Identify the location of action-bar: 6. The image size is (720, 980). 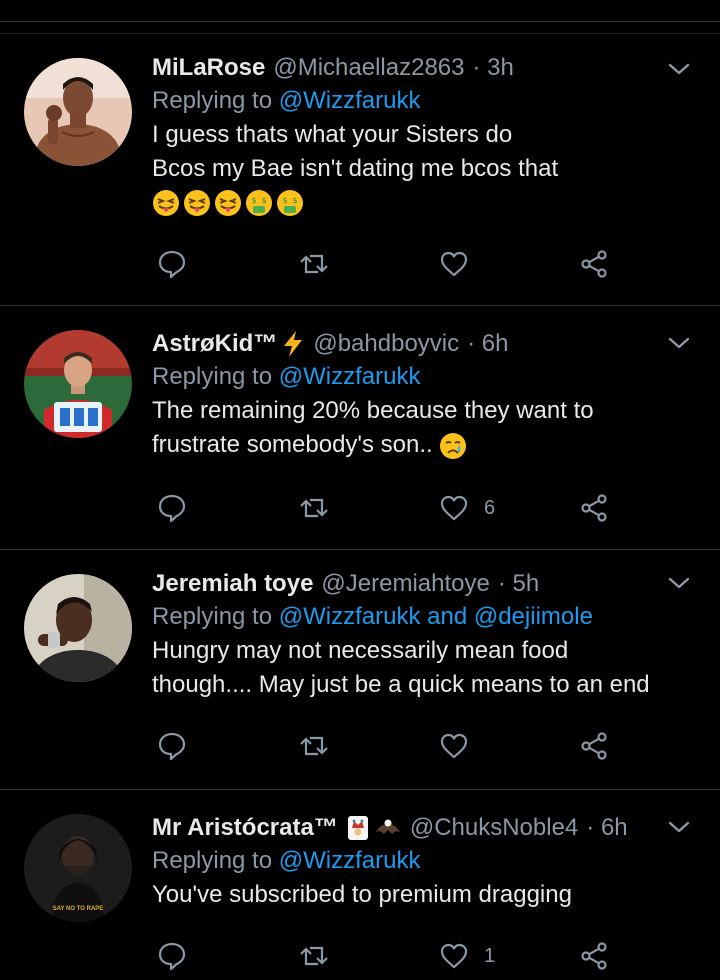
(392, 512).